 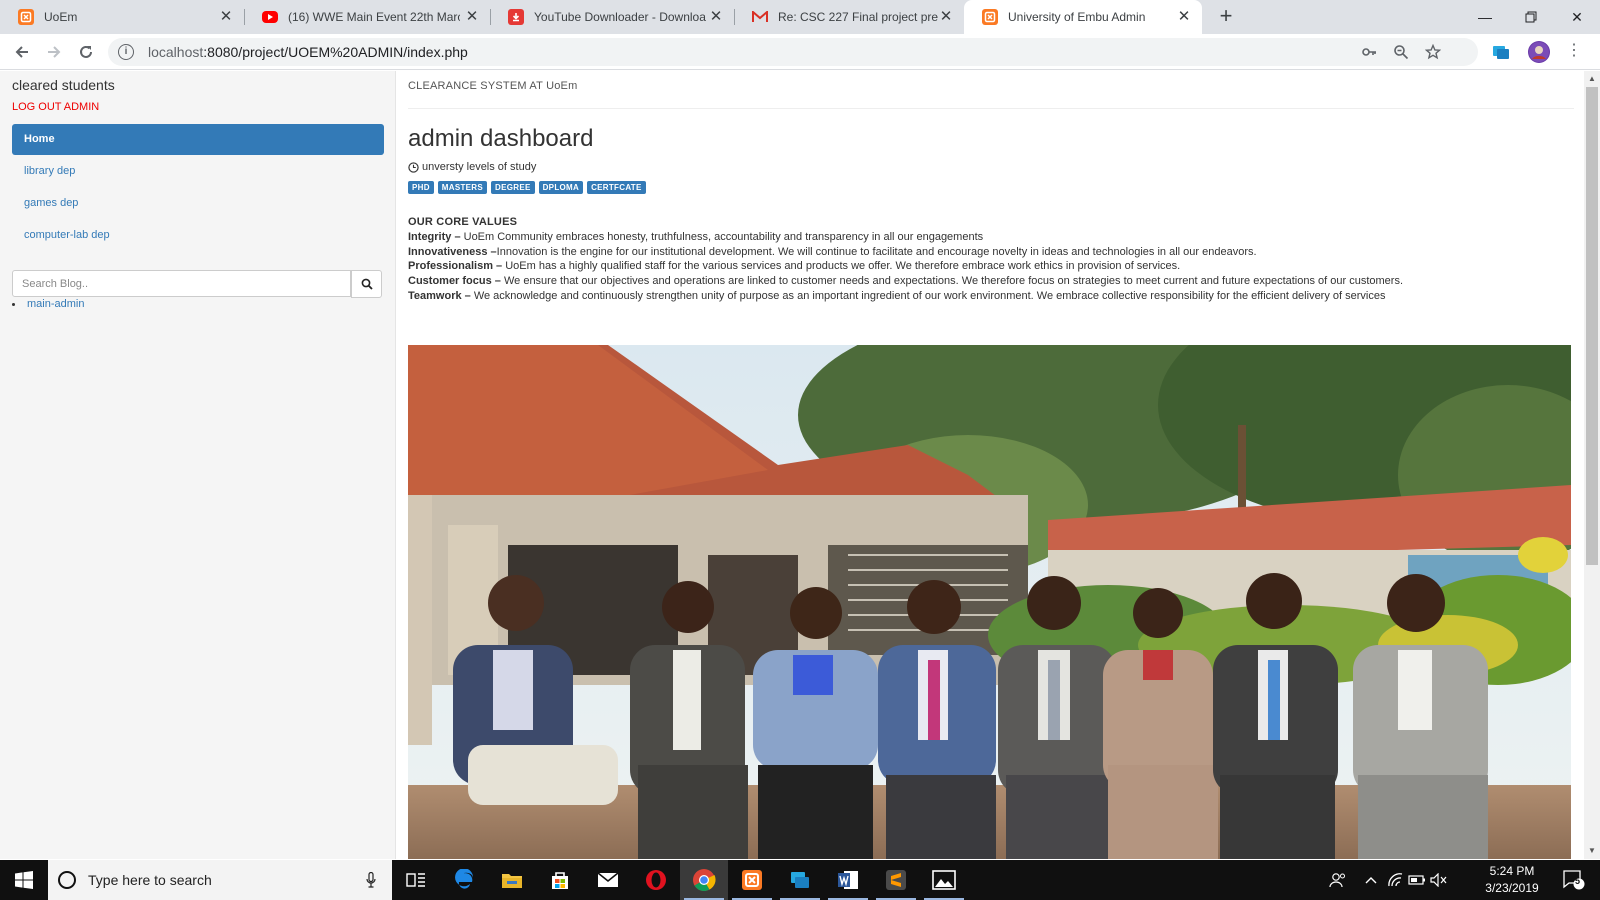 What do you see at coordinates (1539, 52) in the screenshot?
I see `profile-avatar` at bounding box center [1539, 52].